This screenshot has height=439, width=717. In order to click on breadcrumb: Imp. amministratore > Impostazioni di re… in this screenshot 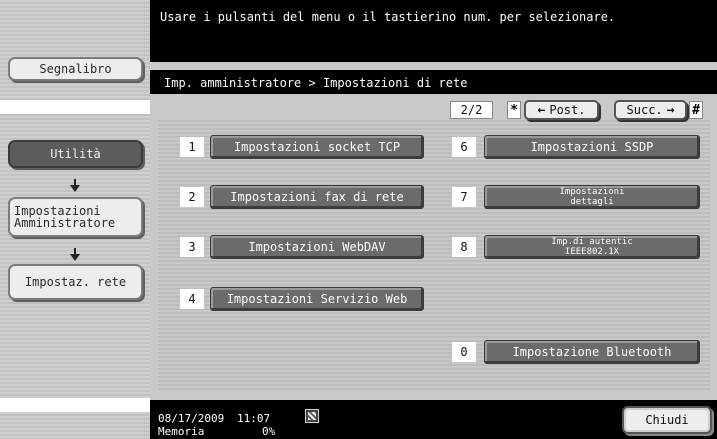, I will do `click(433, 82)`.